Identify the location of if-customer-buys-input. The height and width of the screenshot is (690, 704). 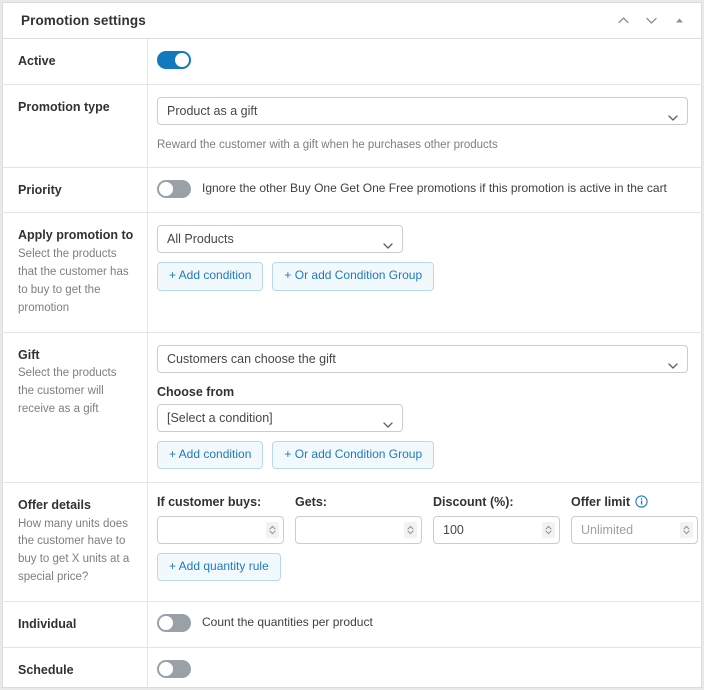
(209, 529).